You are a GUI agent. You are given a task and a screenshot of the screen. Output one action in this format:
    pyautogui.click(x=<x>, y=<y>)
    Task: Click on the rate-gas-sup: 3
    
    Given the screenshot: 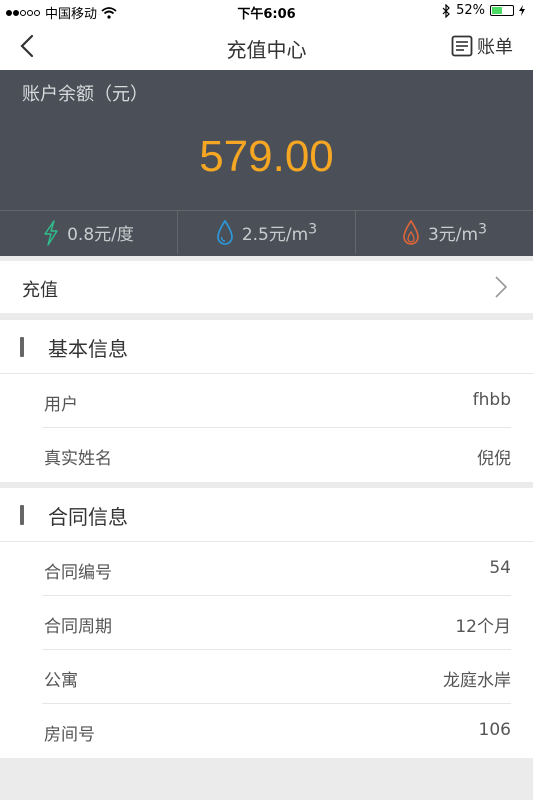 What is the action you would take?
    pyautogui.click(x=483, y=229)
    